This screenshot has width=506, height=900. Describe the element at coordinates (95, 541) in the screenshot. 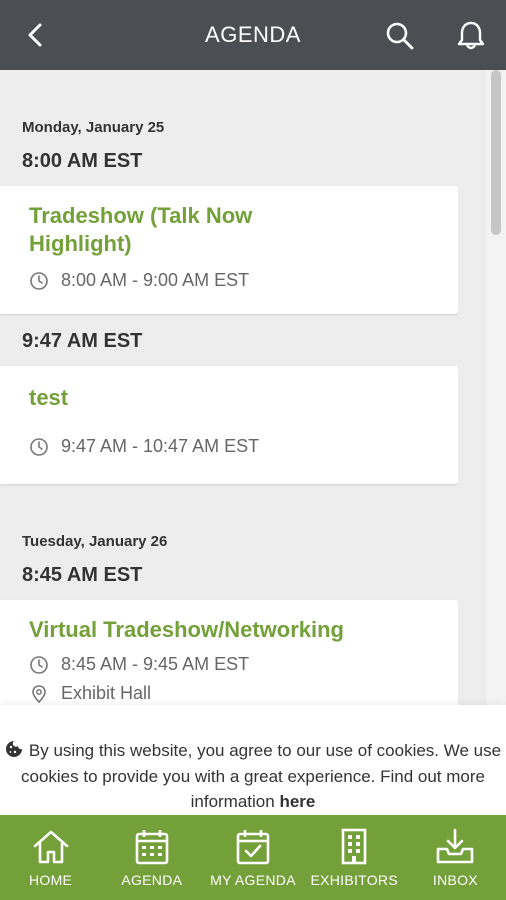

I see `day-label: Tuesday, January 26` at that location.